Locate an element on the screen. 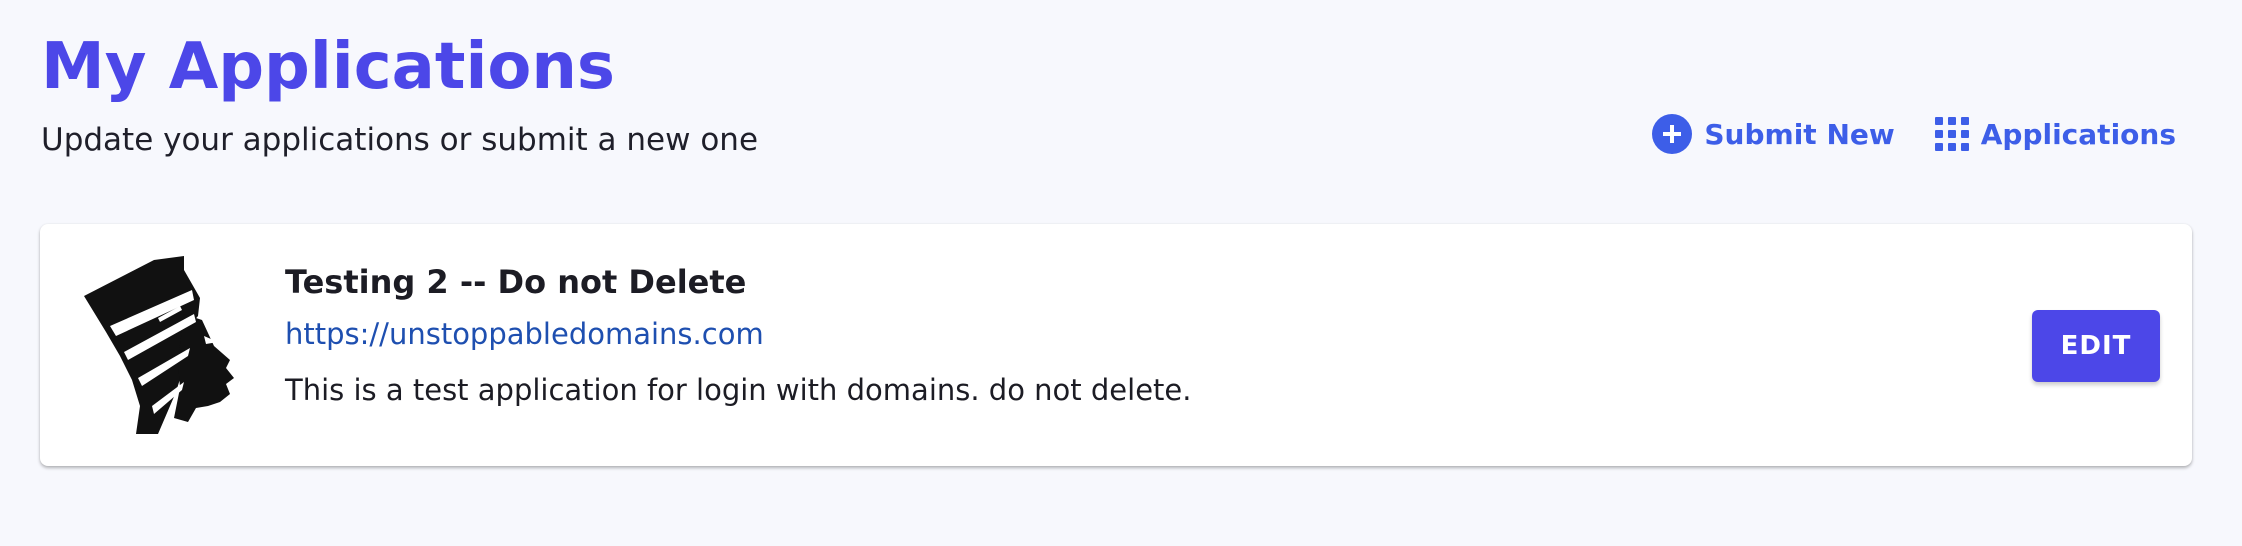 Image resolution: width=2242 pixels, height=546 pixels. applications-label: Applications is located at coordinates (2078, 134).